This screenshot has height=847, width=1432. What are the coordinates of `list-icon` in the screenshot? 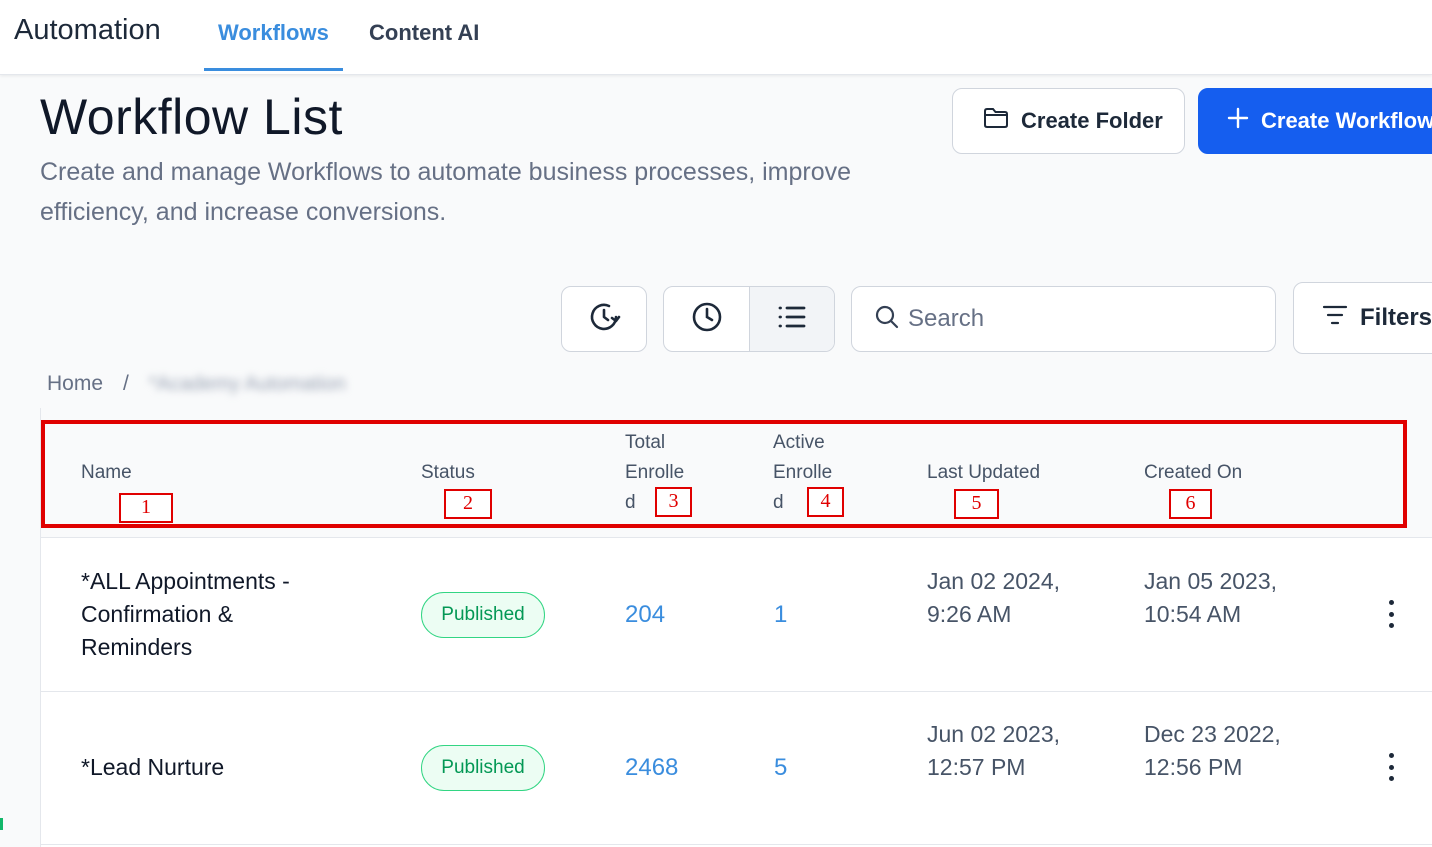 It's located at (792, 319).